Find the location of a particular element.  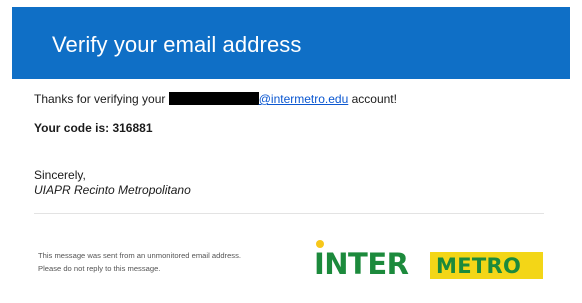

footer-divider is located at coordinates (289, 213).